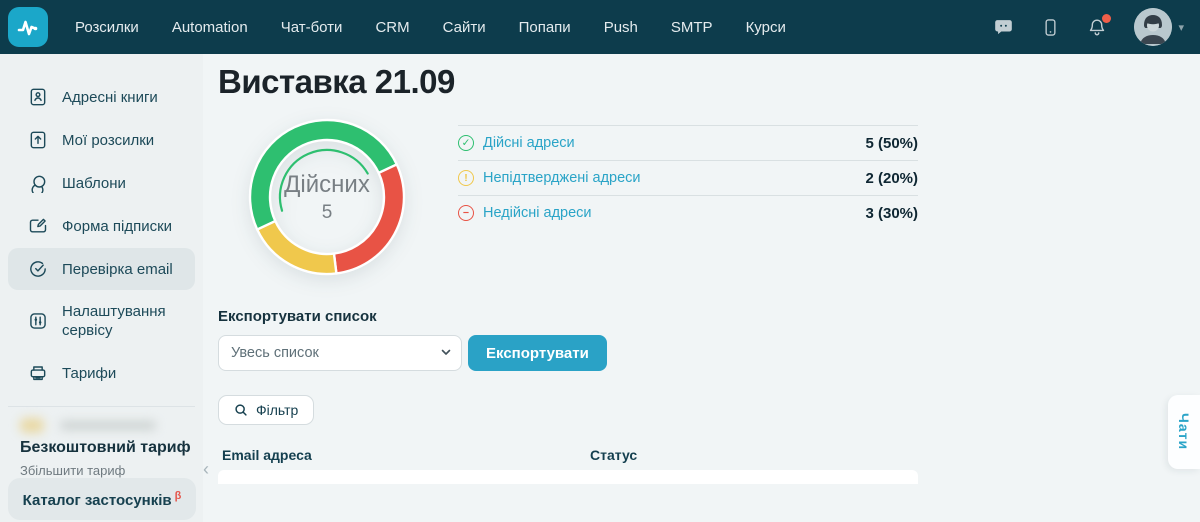 The height and width of the screenshot is (522, 1200). Describe the element at coordinates (621, 27) in the screenshot. I see `nav-item-push: Push` at that location.